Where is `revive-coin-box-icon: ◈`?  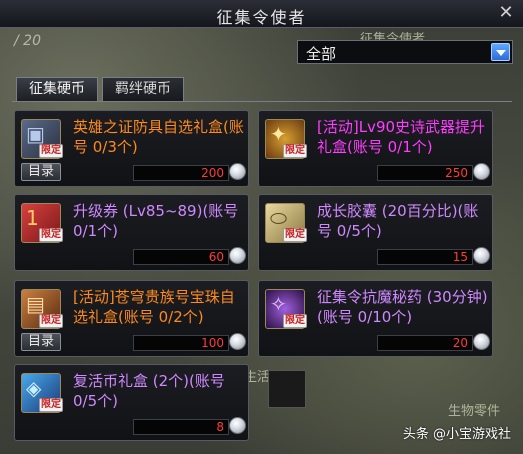
revive-coin-box-icon: ◈ is located at coordinates (34, 388).